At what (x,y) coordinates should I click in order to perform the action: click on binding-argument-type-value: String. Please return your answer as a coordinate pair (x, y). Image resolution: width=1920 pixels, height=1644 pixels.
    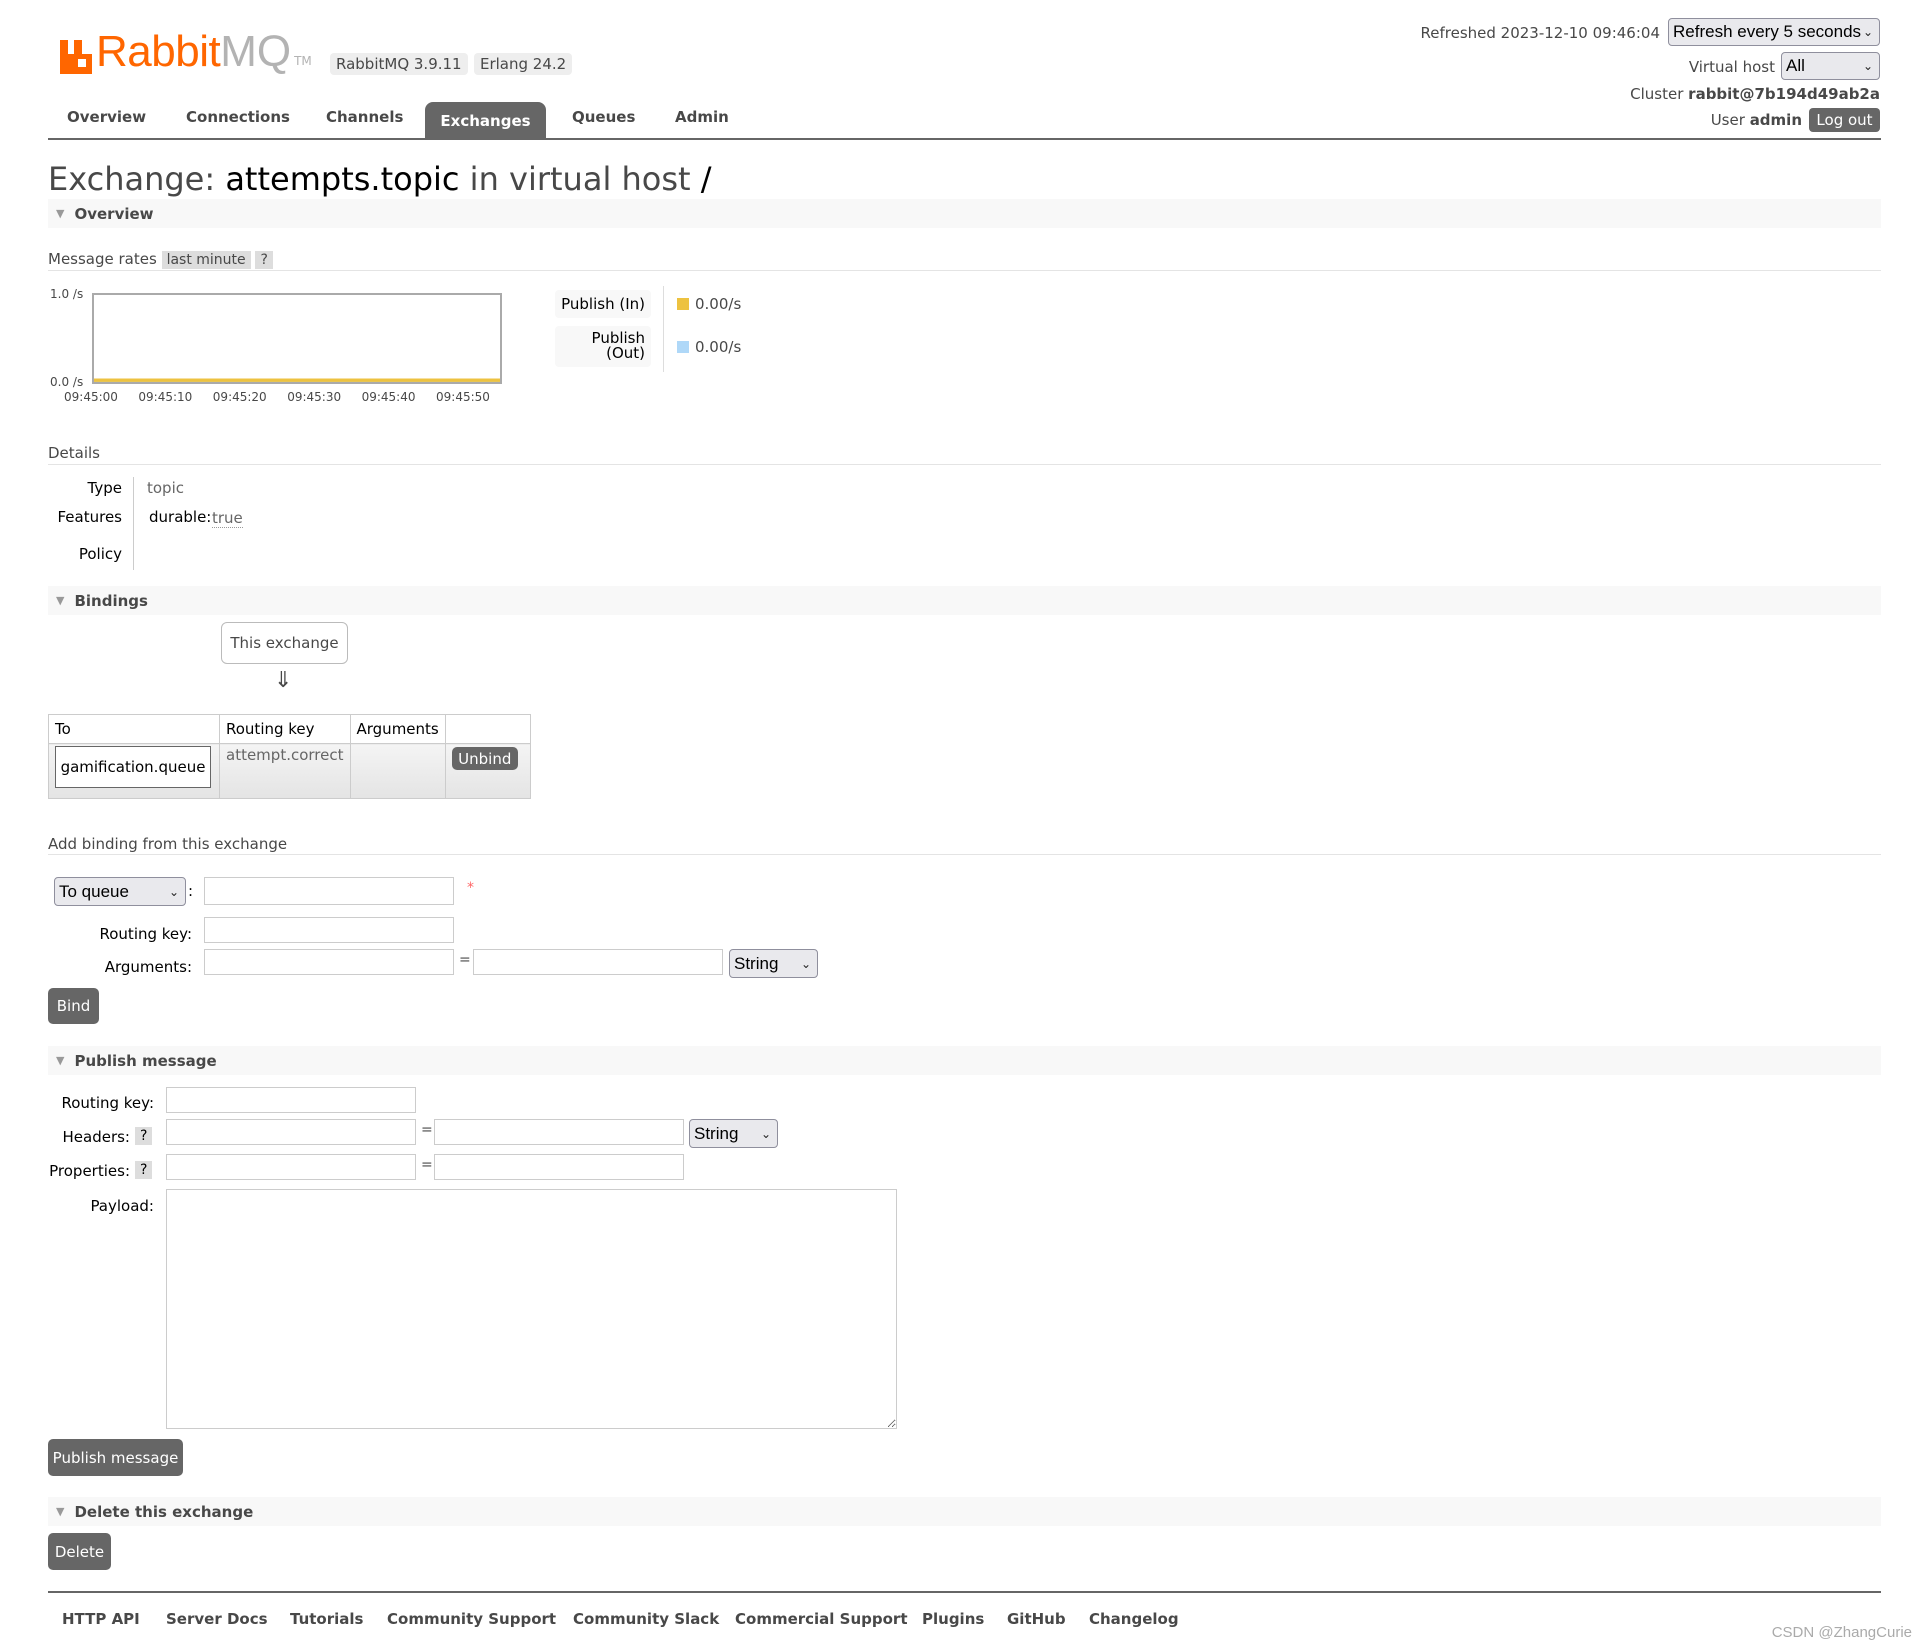
    Looking at the image, I should click on (756, 963).